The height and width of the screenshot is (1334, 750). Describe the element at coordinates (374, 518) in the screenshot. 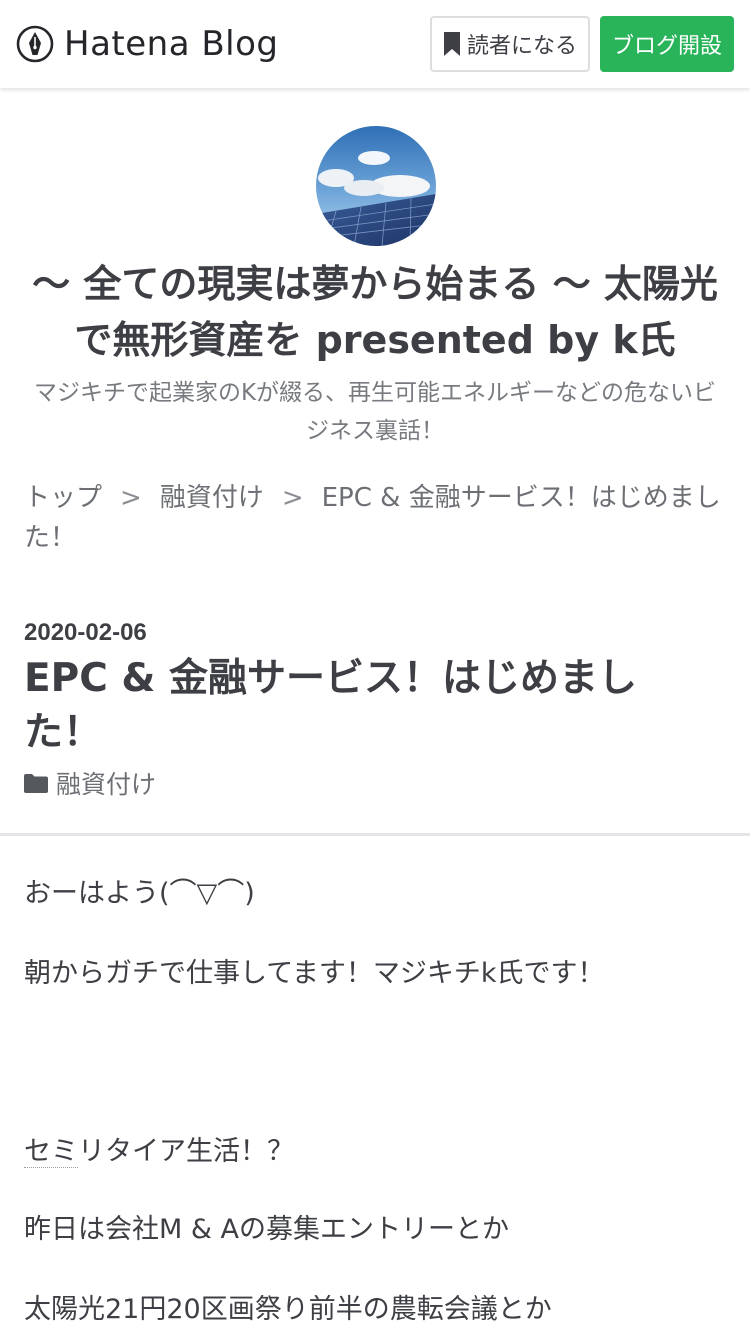

I see `breadcrumb: トップ > 融資付け > EPC & 金融サービス！はじめました！` at that location.